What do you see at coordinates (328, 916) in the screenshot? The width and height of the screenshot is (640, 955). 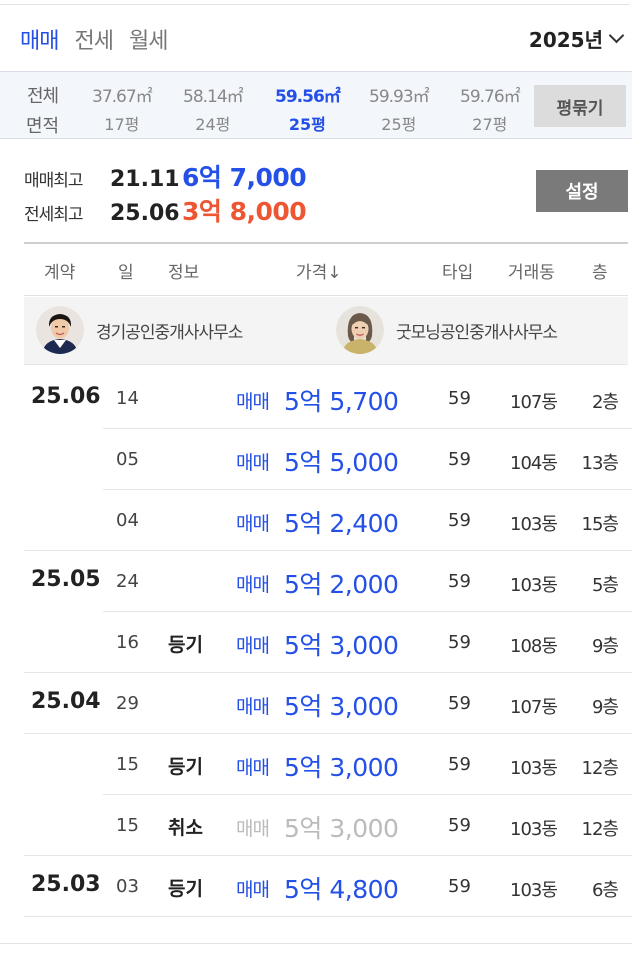 I see `row-divider` at bounding box center [328, 916].